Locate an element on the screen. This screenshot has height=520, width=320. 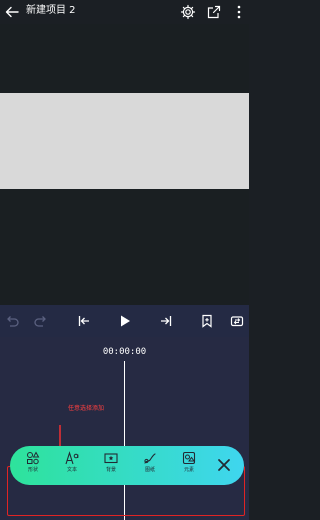
timecode-display: 00:00:00 is located at coordinates (124, 352).